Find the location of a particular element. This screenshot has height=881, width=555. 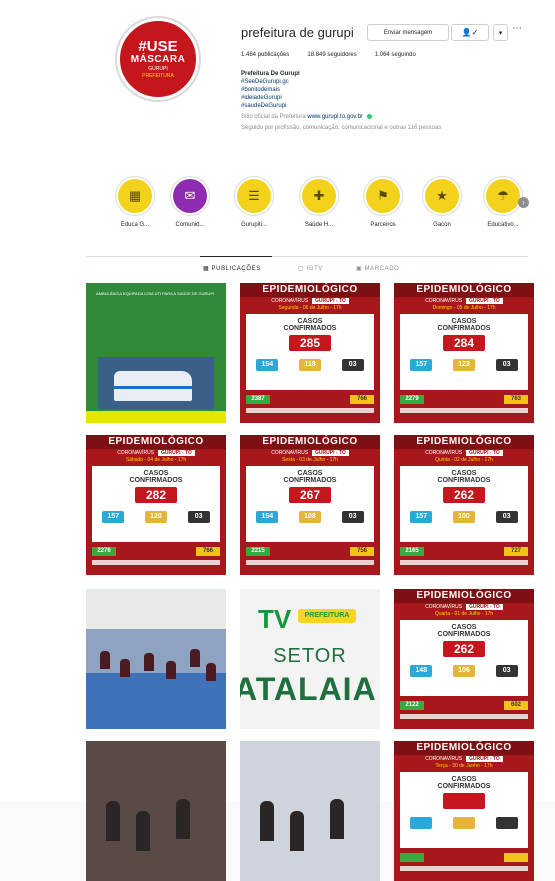

bio-name: Prefeitura De Gurupi is located at coordinates (270, 74).